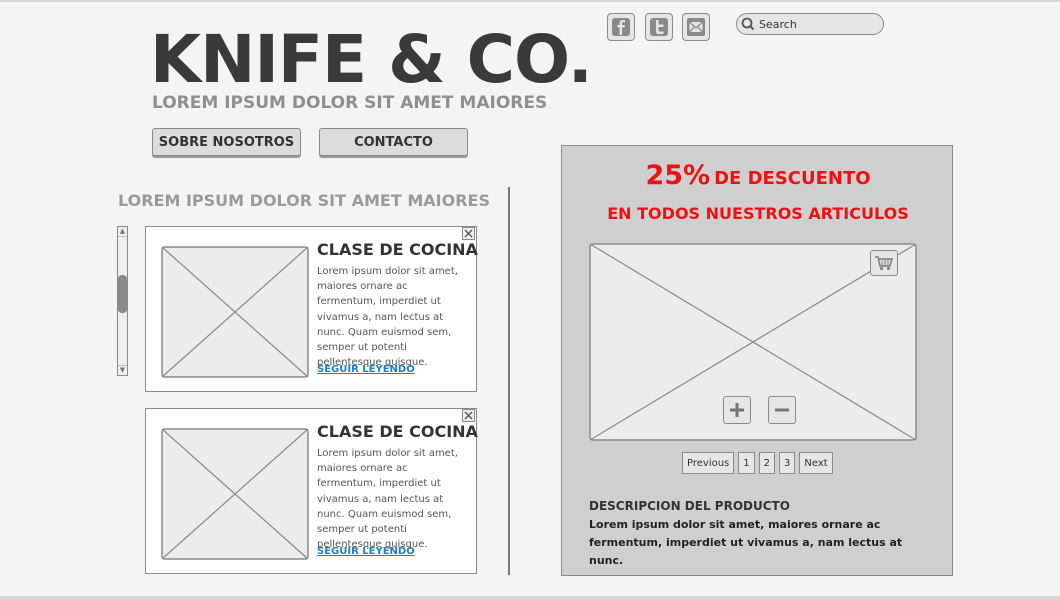 The height and width of the screenshot is (599, 1060). I want to click on promo-headline: 25% DE DESCUENTO, so click(758, 175).